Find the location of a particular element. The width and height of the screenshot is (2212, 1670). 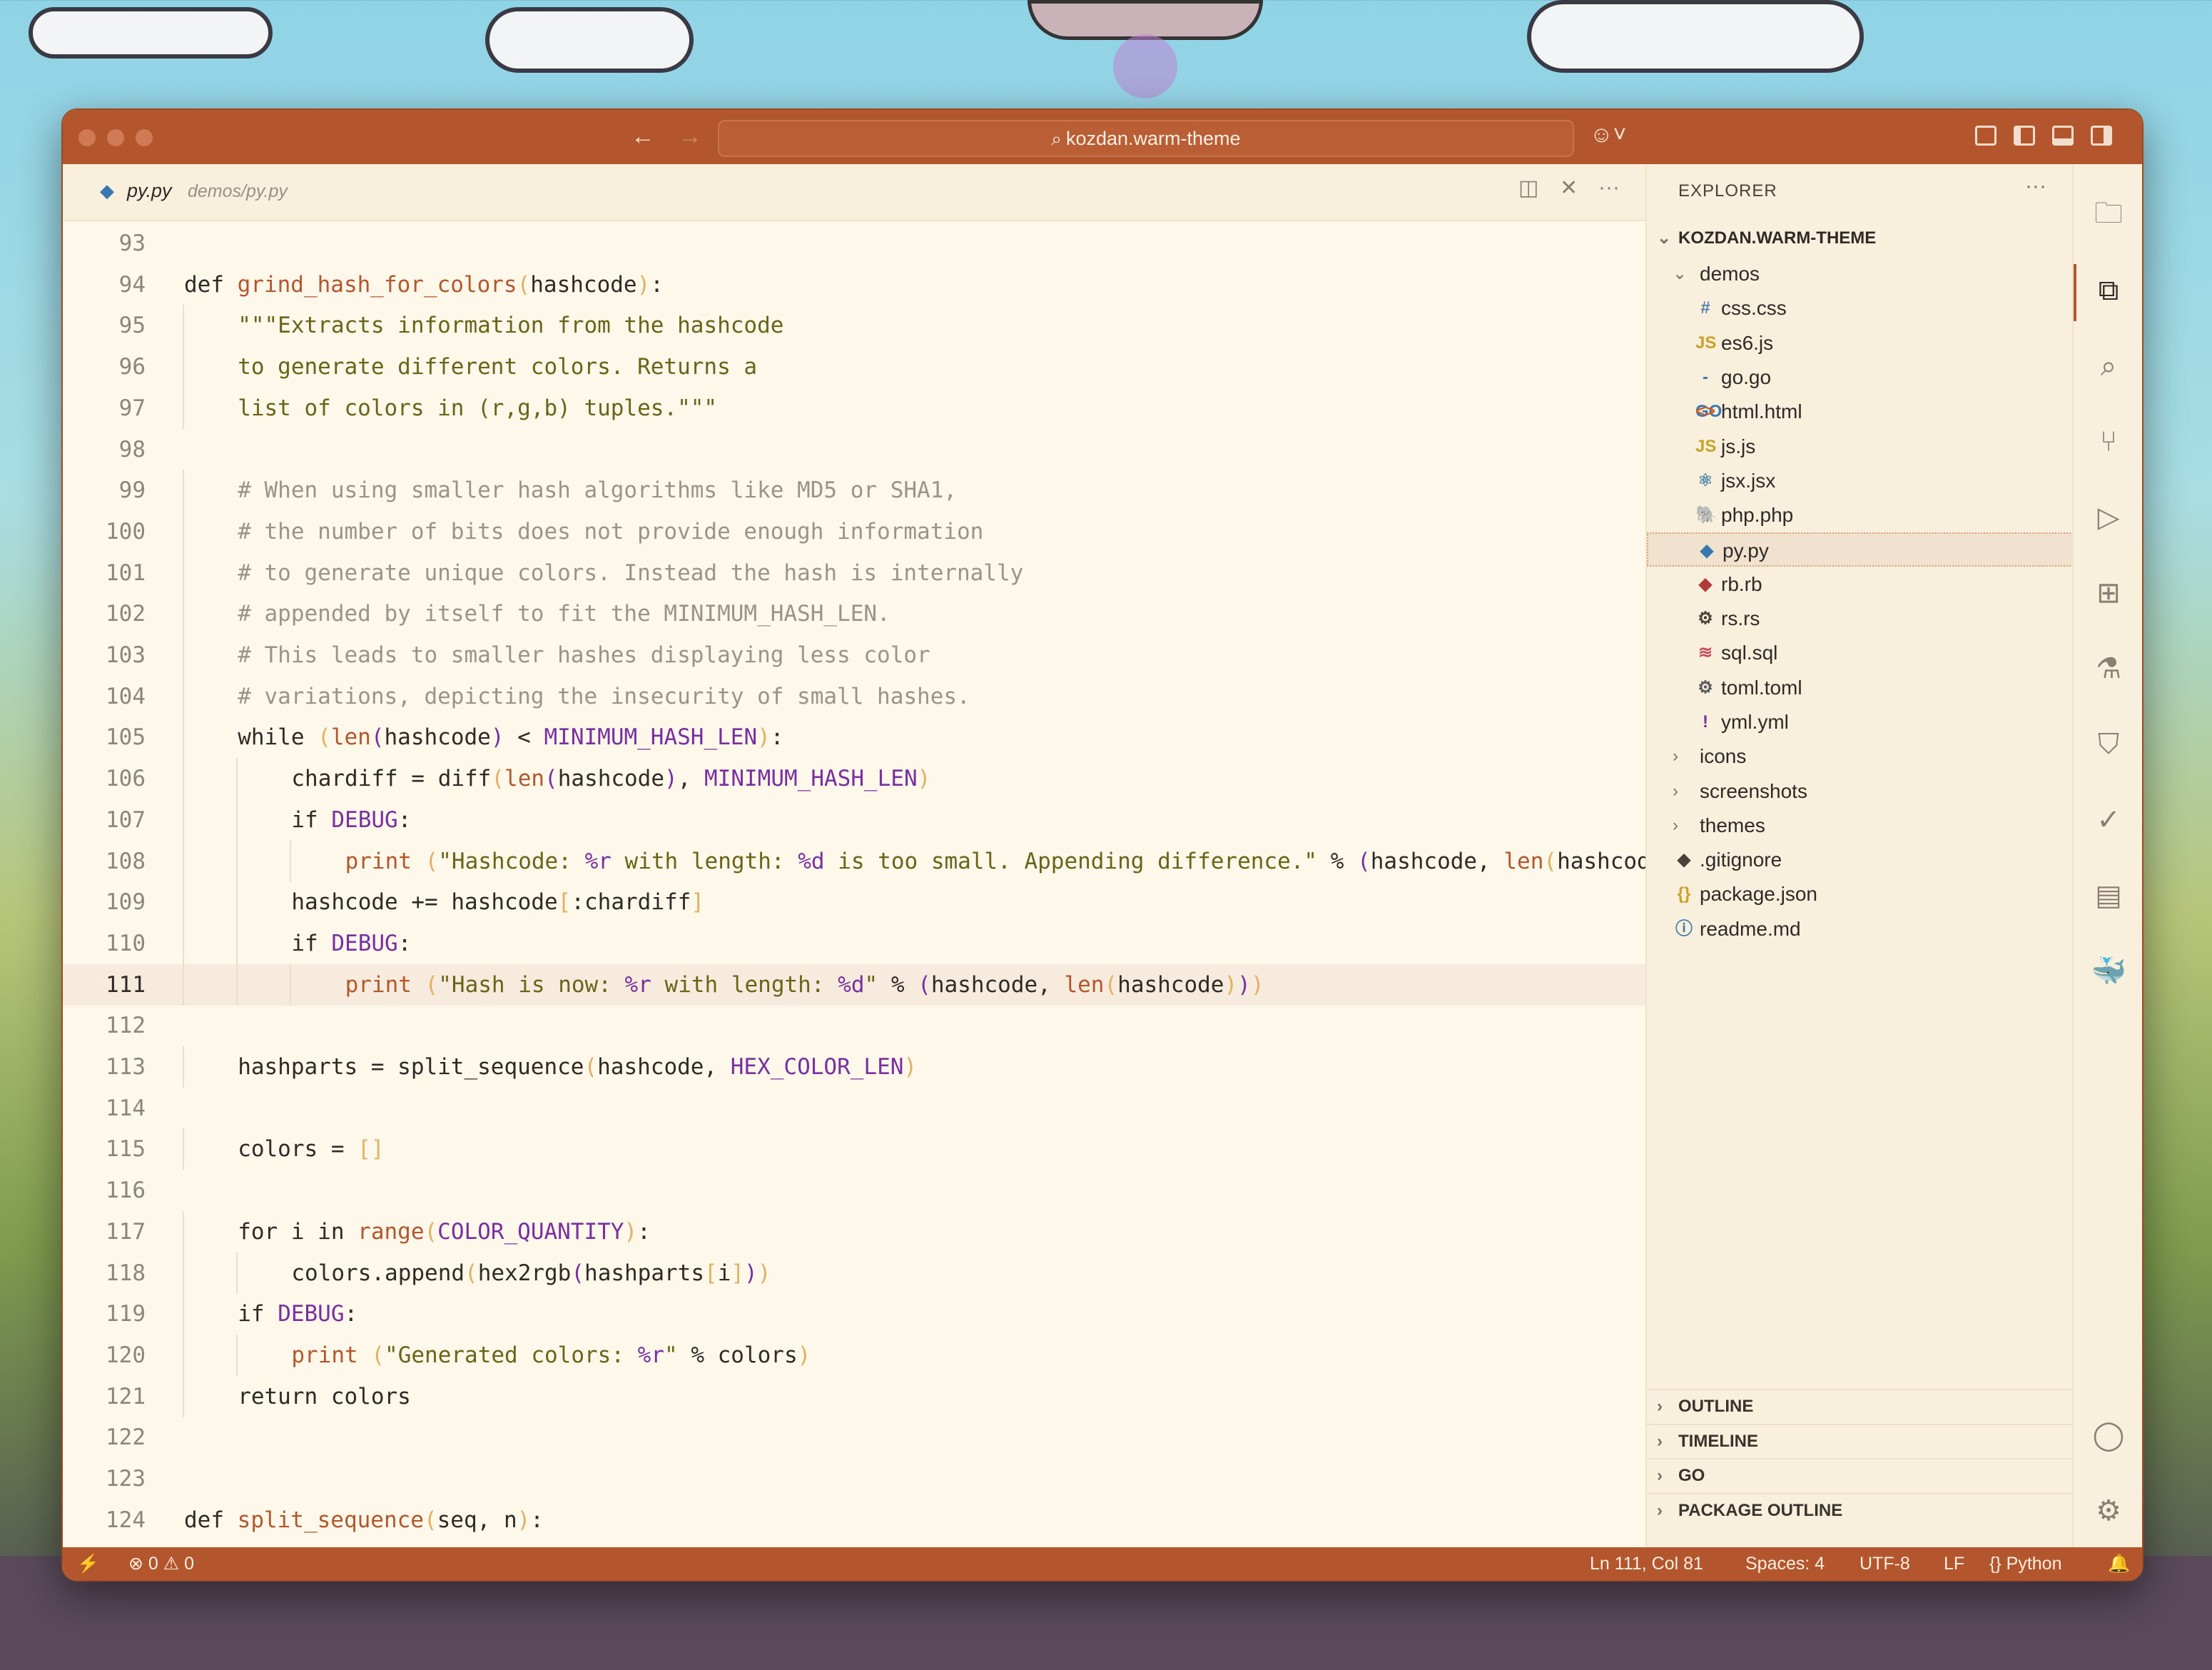

testing-icon: ⚗ is located at coordinates (2108, 669).